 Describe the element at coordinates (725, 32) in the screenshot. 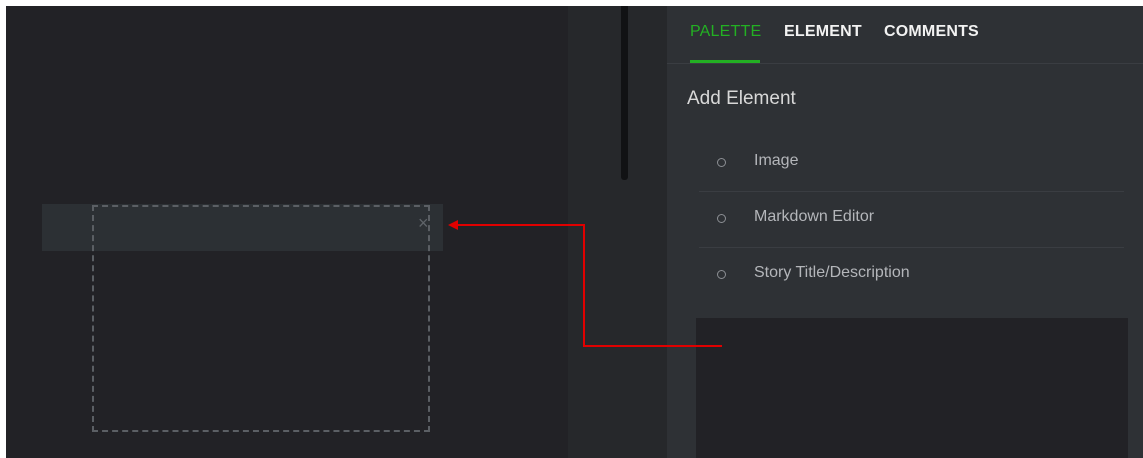

I see `tab-palette: PALETTE` at that location.